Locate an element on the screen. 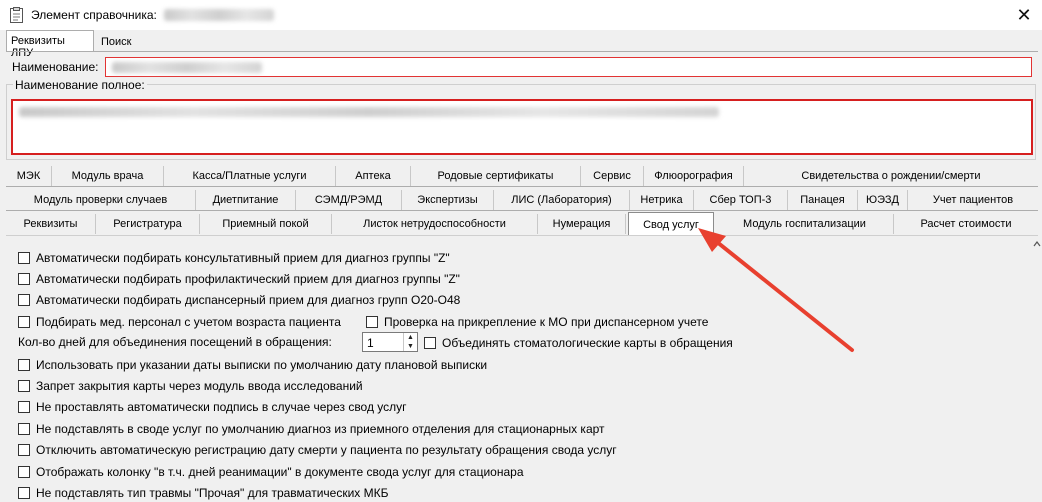  full-name-input is located at coordinates (522, 127).